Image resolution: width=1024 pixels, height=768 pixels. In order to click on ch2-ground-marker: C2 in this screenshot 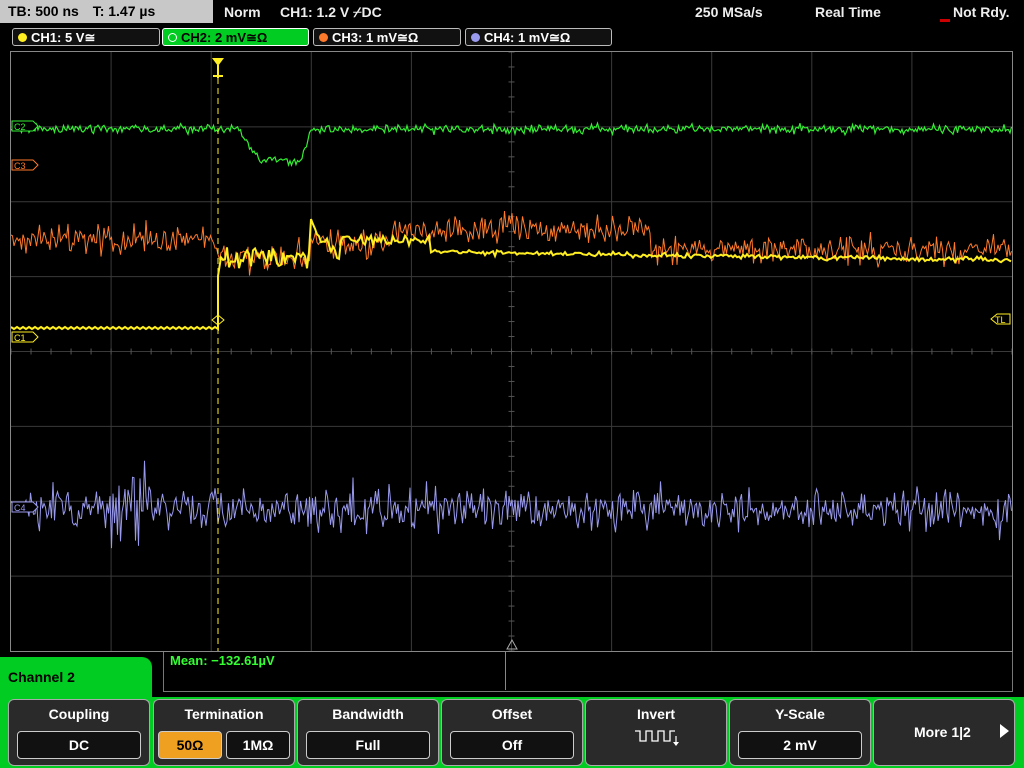, I will do `click(25, 126)`.